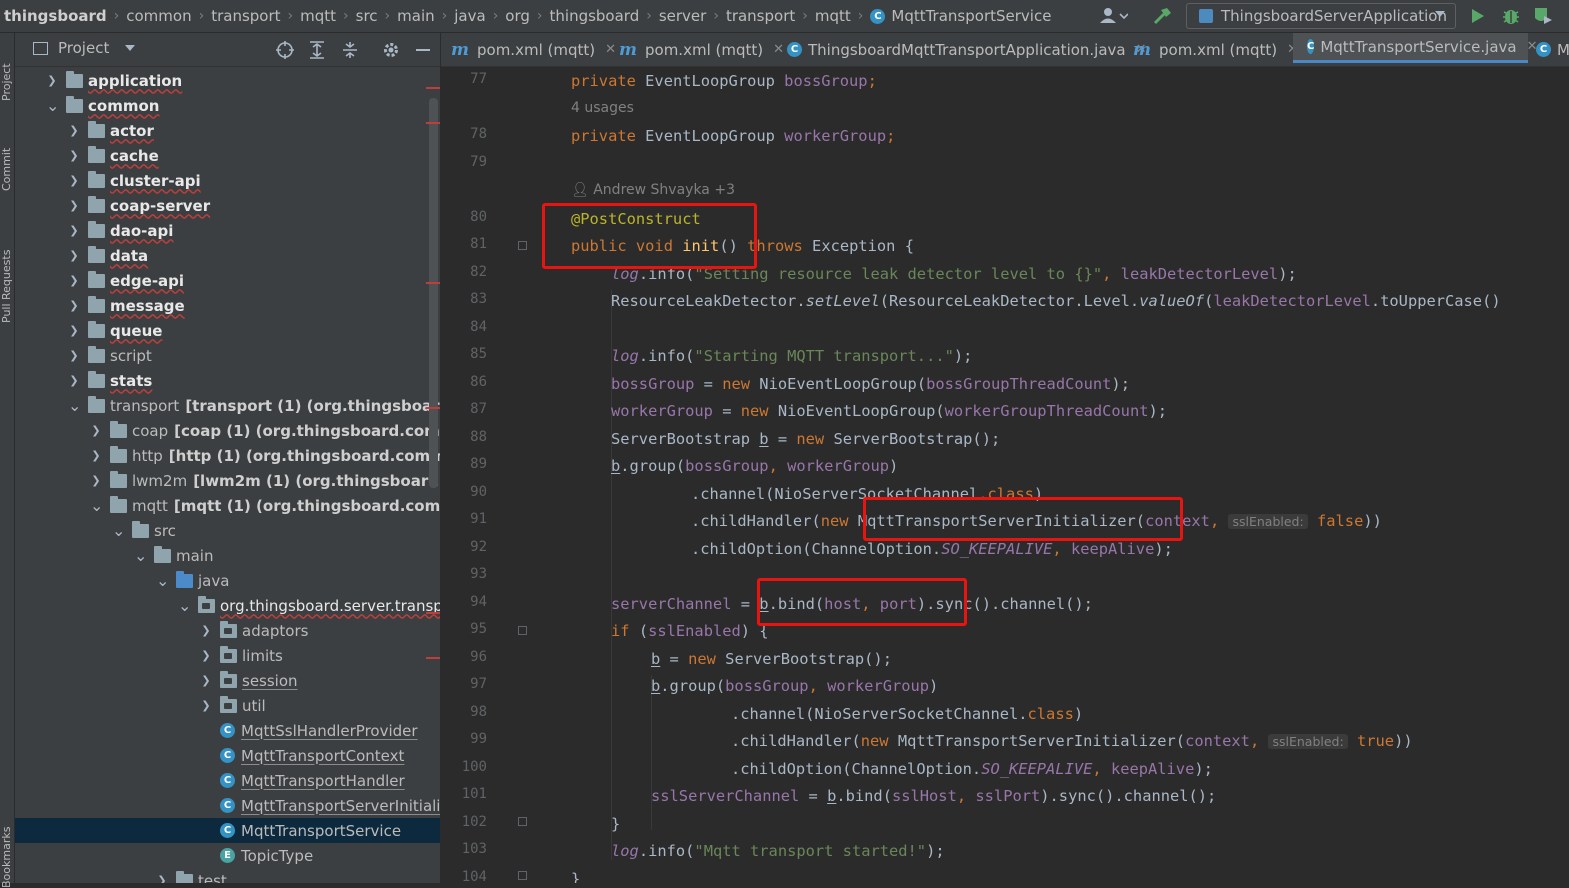 This screenshot has height=888, width=1569. What do you see at coordinates (690, 631) in the screenshot?
I see `code-line-95: if (sslEnabled) {` at bounding box center [690, 631].